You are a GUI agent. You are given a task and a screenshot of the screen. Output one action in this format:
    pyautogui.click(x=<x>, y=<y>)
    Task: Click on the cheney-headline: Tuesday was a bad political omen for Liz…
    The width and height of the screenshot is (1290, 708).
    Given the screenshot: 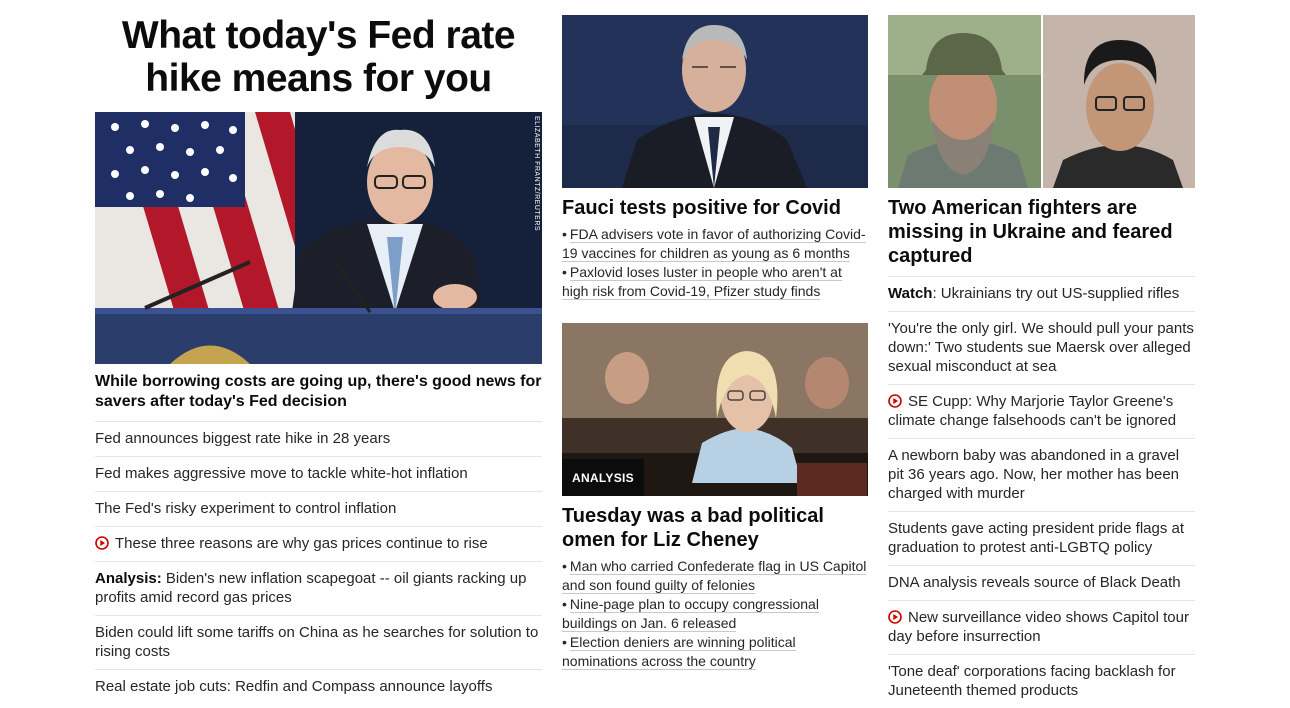 What is the action you would take?
    pyautogui.click(x=715, y=528)
    